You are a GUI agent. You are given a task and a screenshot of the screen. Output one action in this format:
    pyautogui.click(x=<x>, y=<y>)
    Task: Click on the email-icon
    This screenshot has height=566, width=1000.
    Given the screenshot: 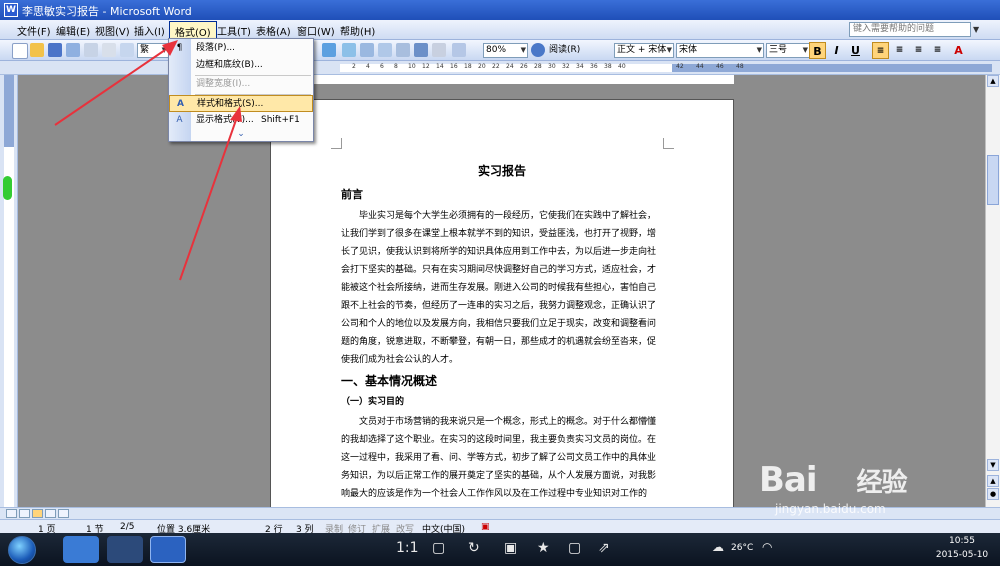 What is the action you would take?
    pyautogui.click(x=91, y=50)
    